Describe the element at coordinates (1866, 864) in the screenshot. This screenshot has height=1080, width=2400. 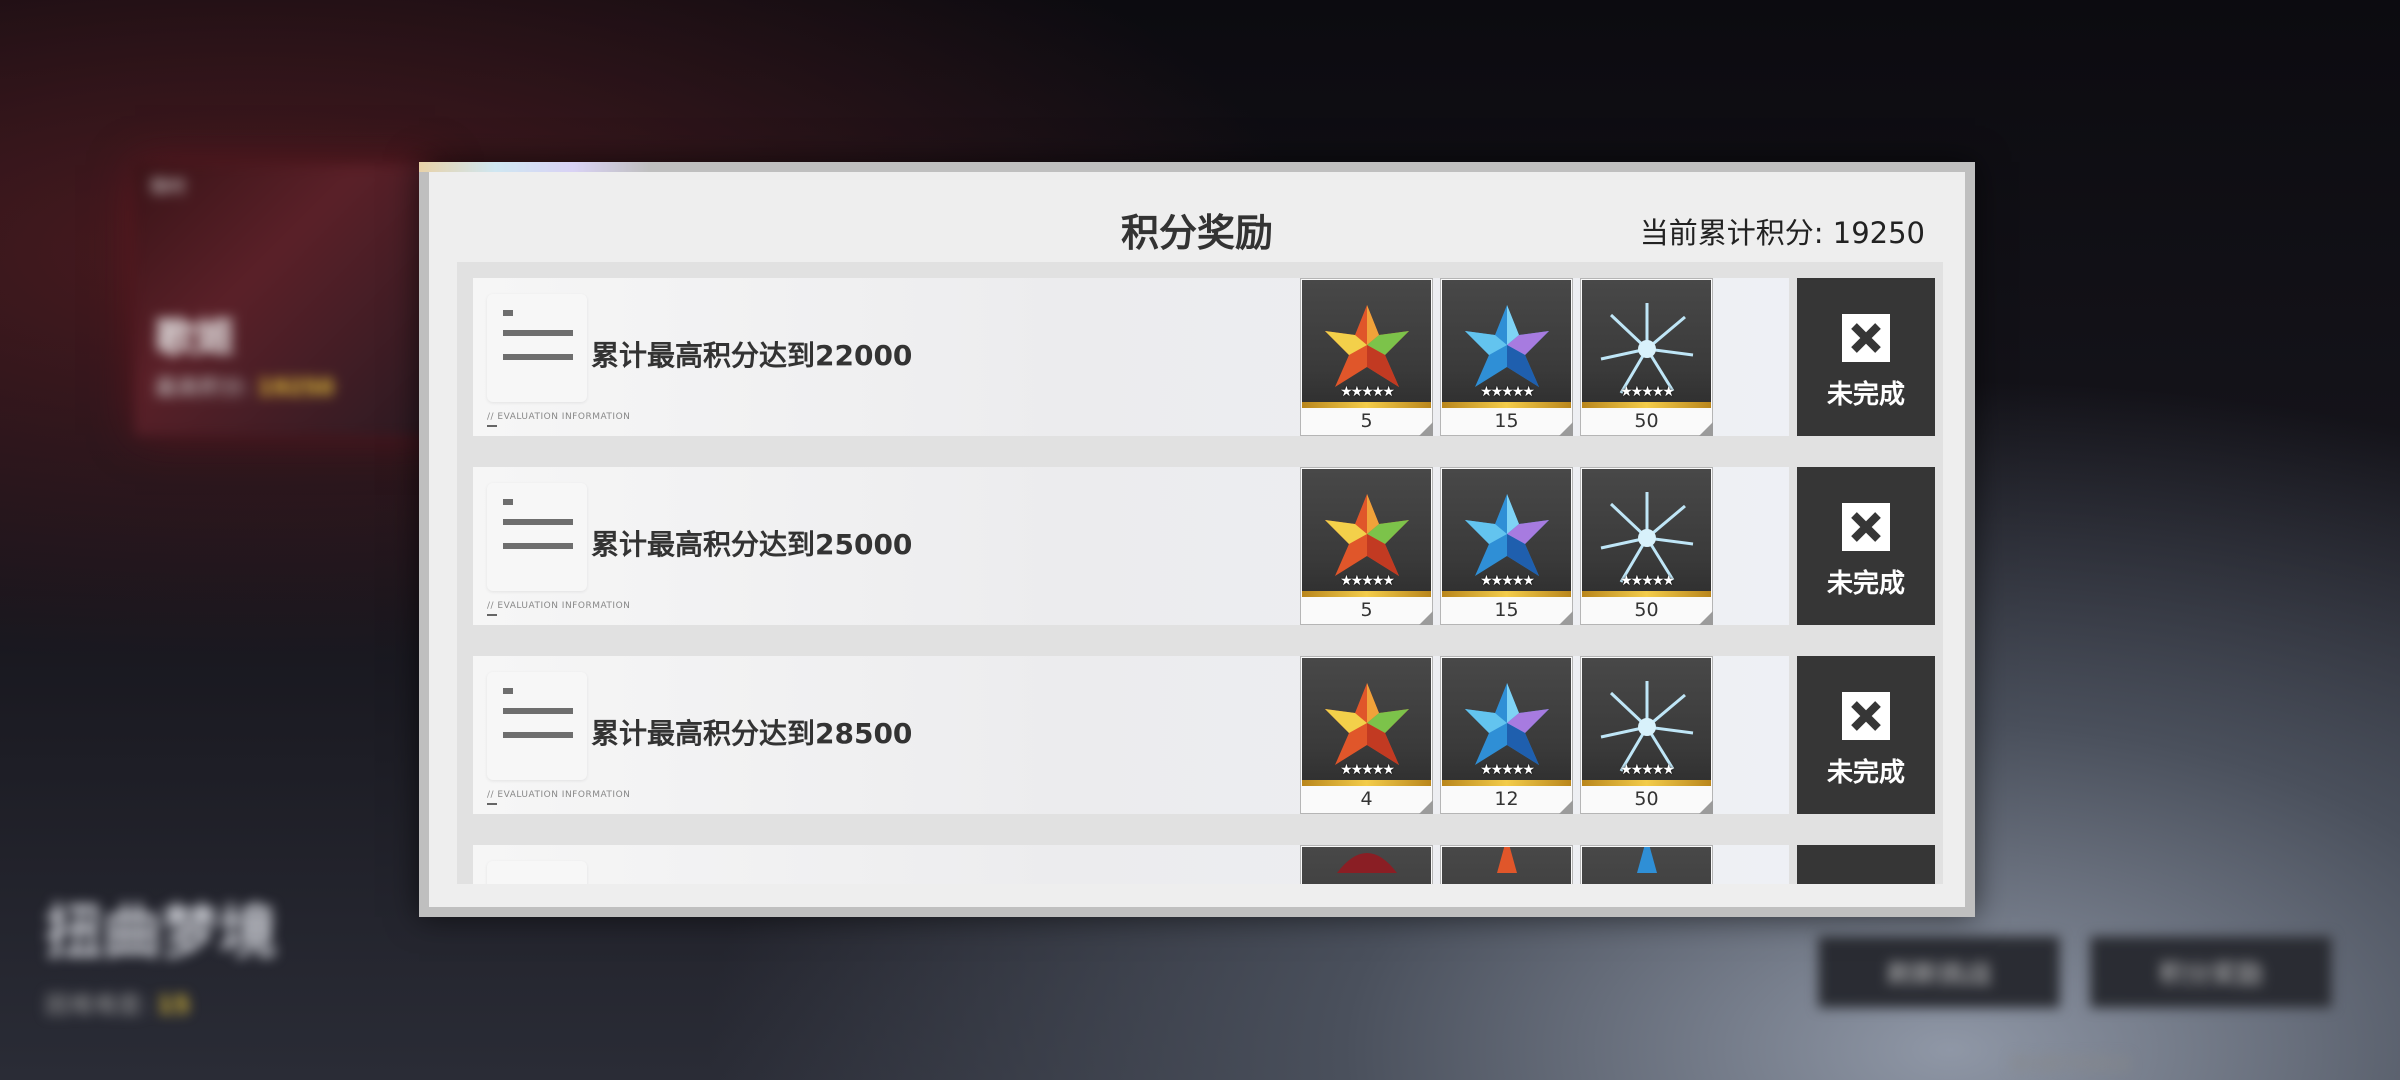
I see `status-incomplete-button` at that location.